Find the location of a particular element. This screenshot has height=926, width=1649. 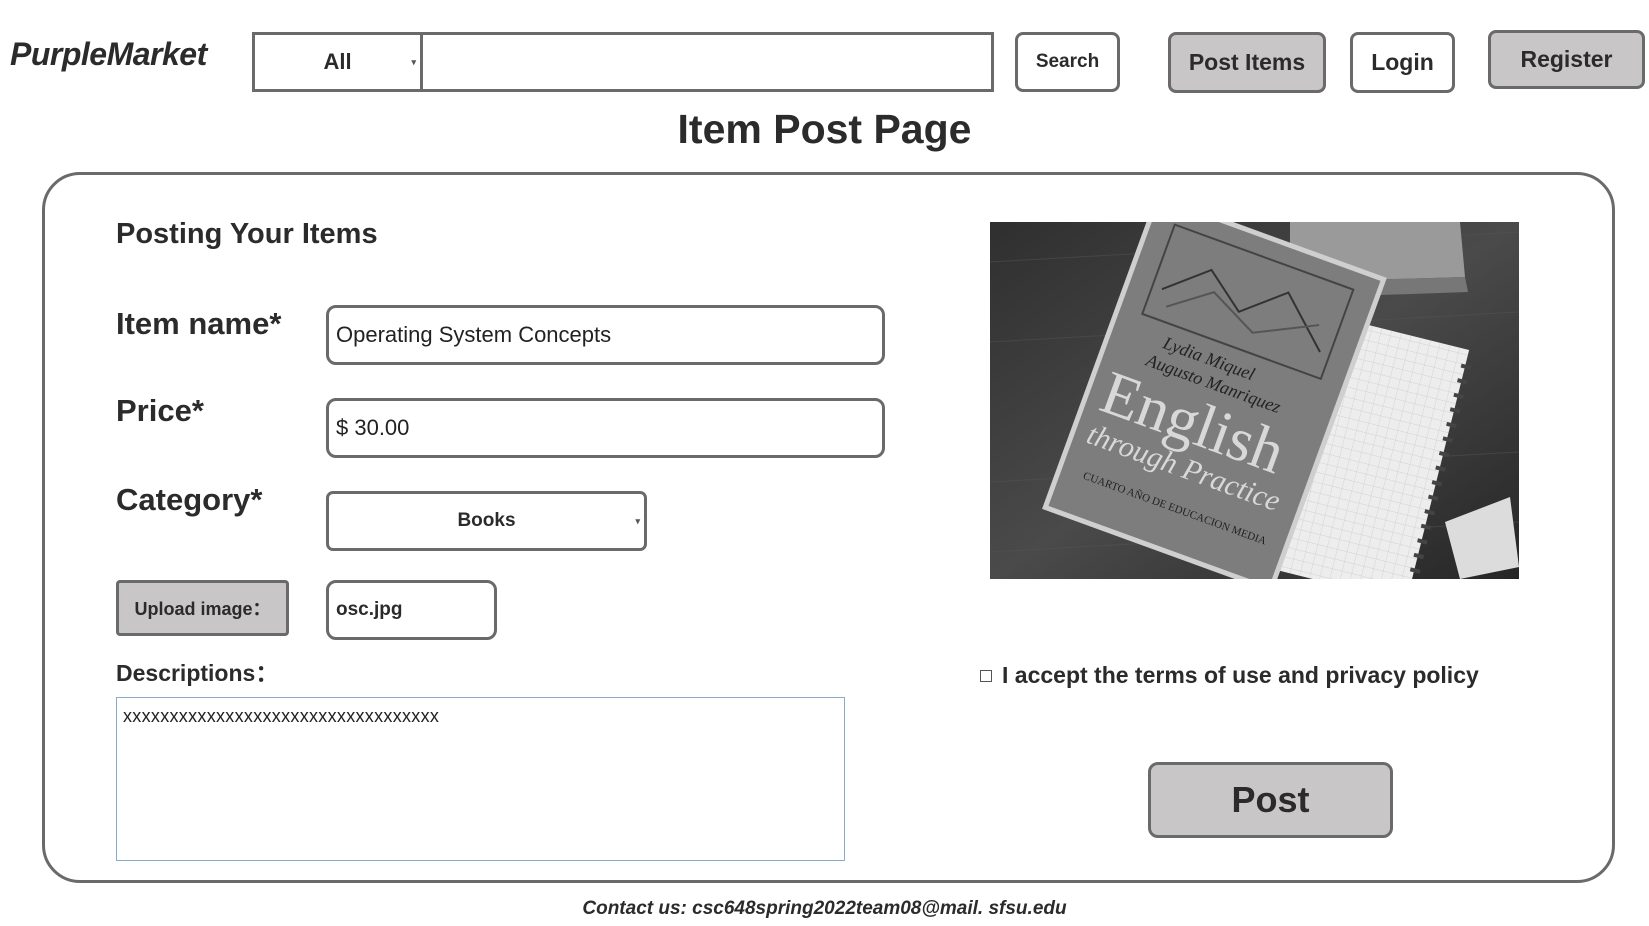

search-button: Search is located at coordinates (1067, 62).